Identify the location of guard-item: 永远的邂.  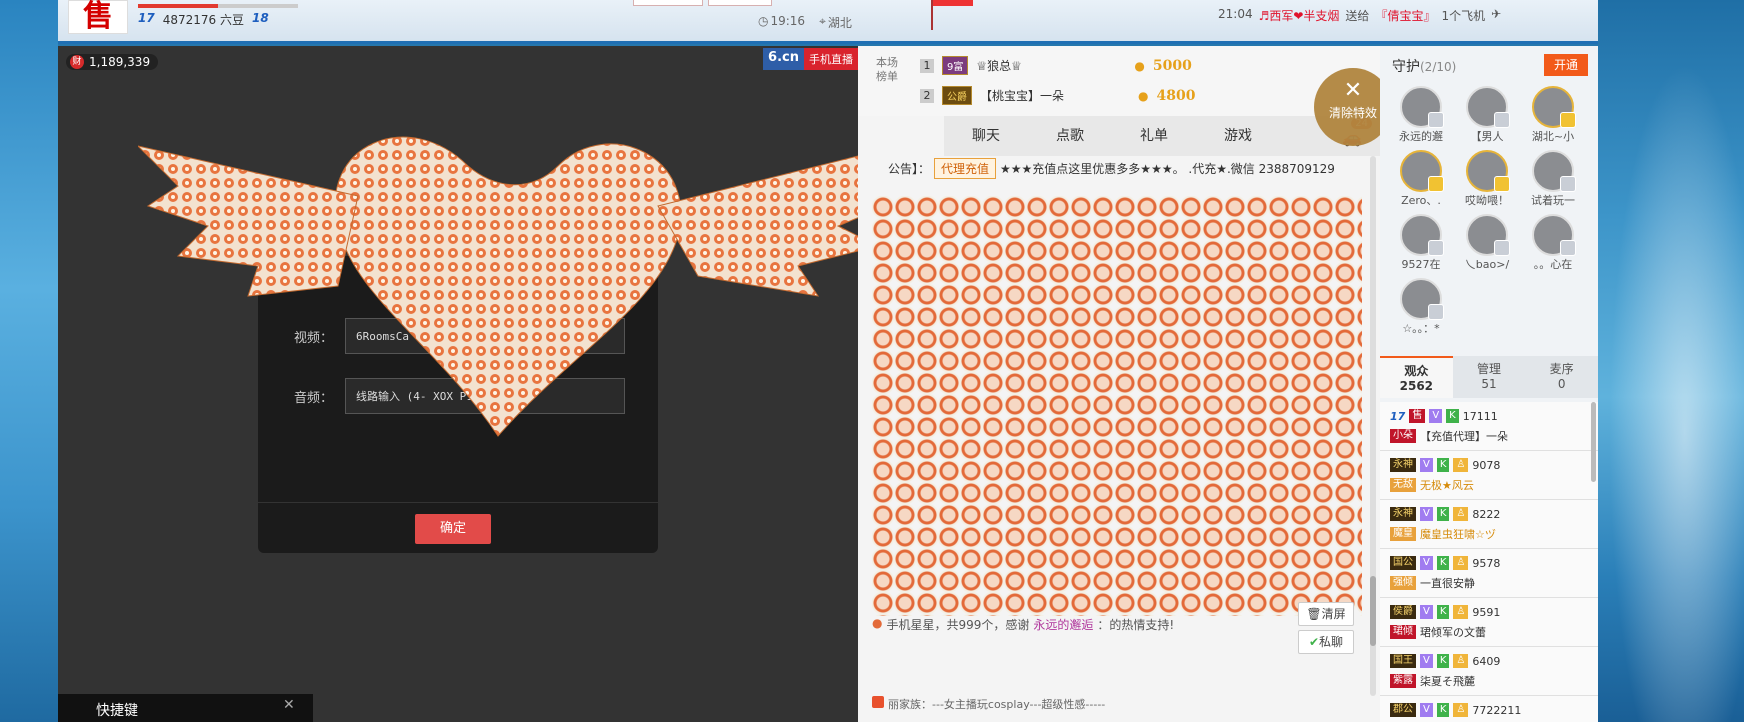
(1421, 115).